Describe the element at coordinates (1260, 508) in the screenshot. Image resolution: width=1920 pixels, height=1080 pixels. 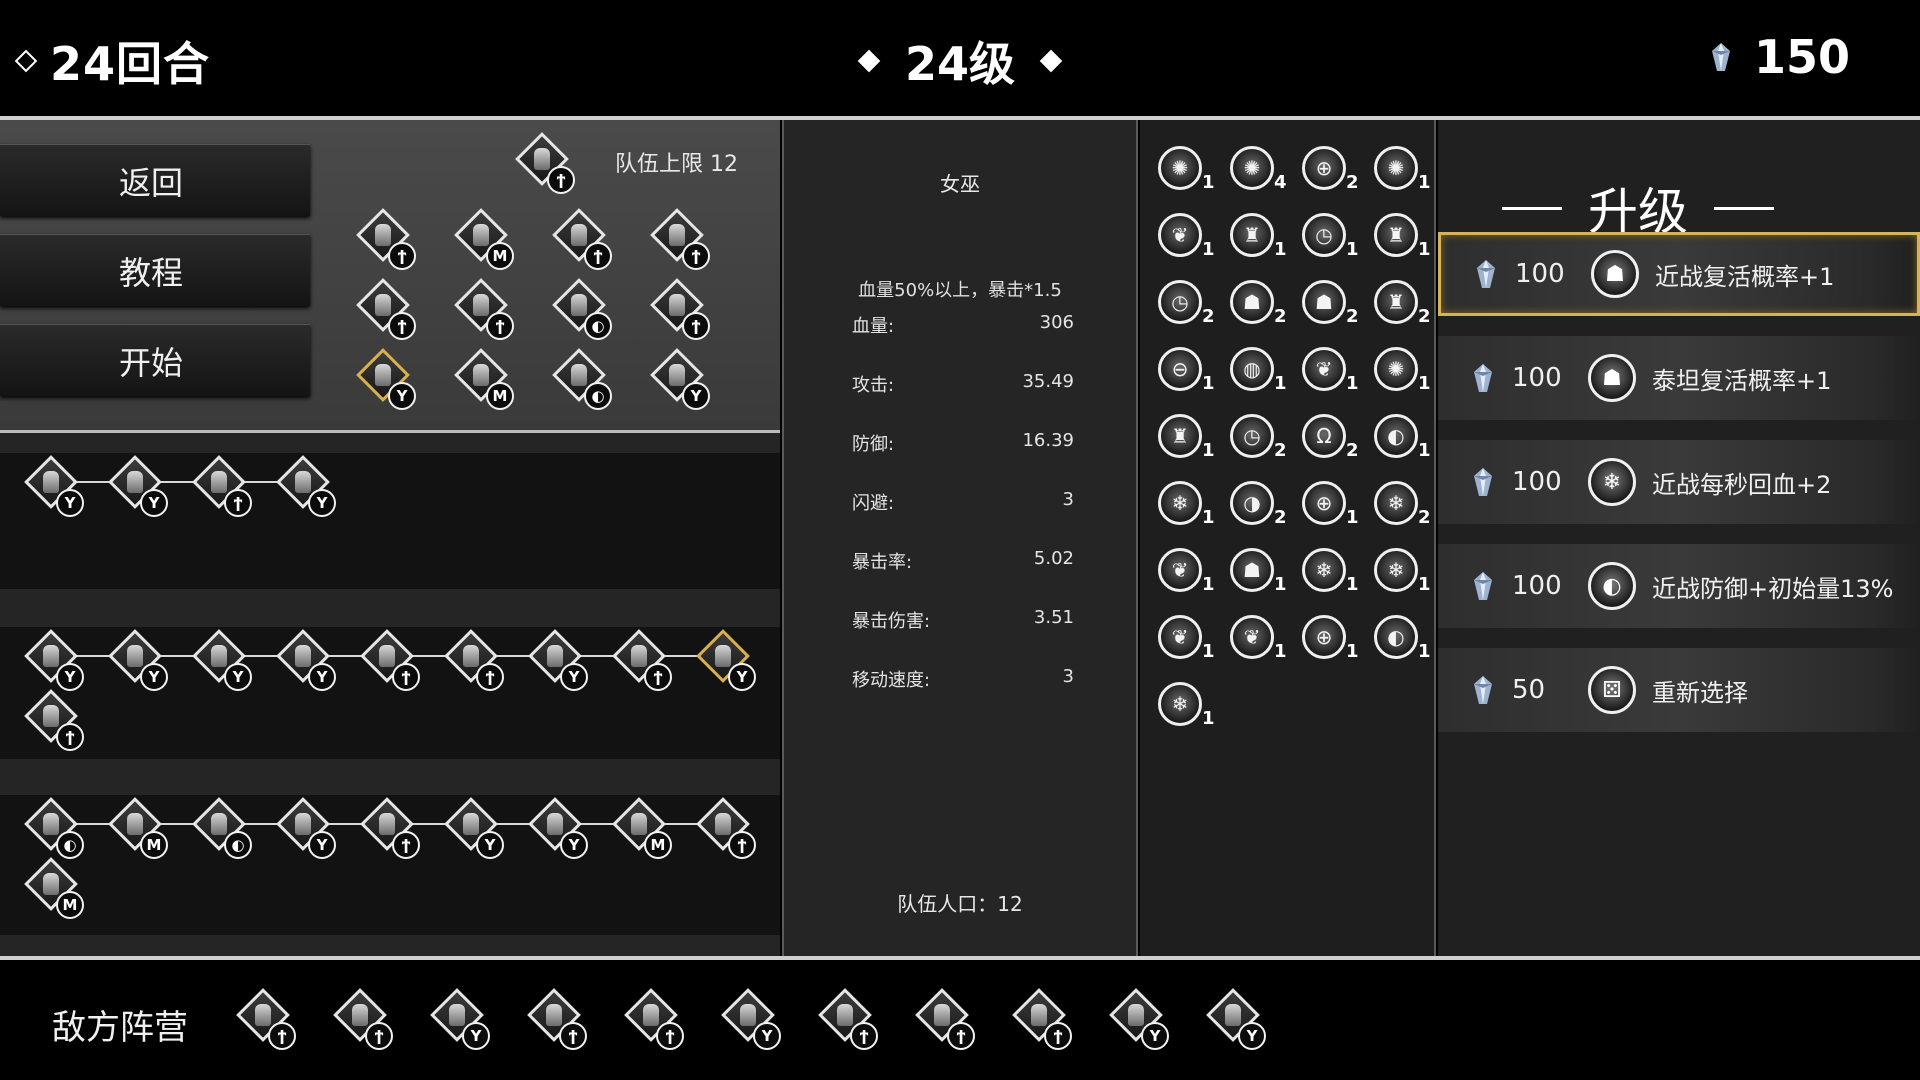
I see `buff-item: ◑ 2` at that location.